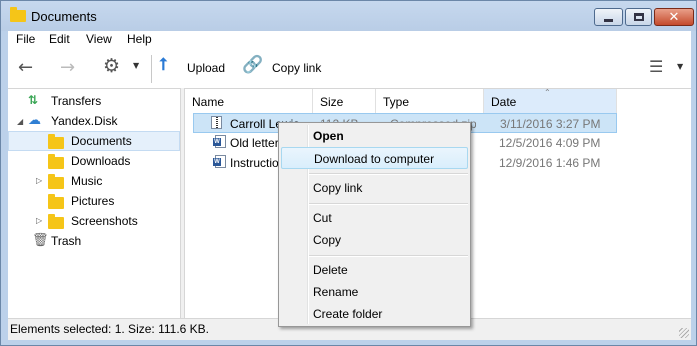  I want to click on menu-item-delete: Delete, so click(374, 270).